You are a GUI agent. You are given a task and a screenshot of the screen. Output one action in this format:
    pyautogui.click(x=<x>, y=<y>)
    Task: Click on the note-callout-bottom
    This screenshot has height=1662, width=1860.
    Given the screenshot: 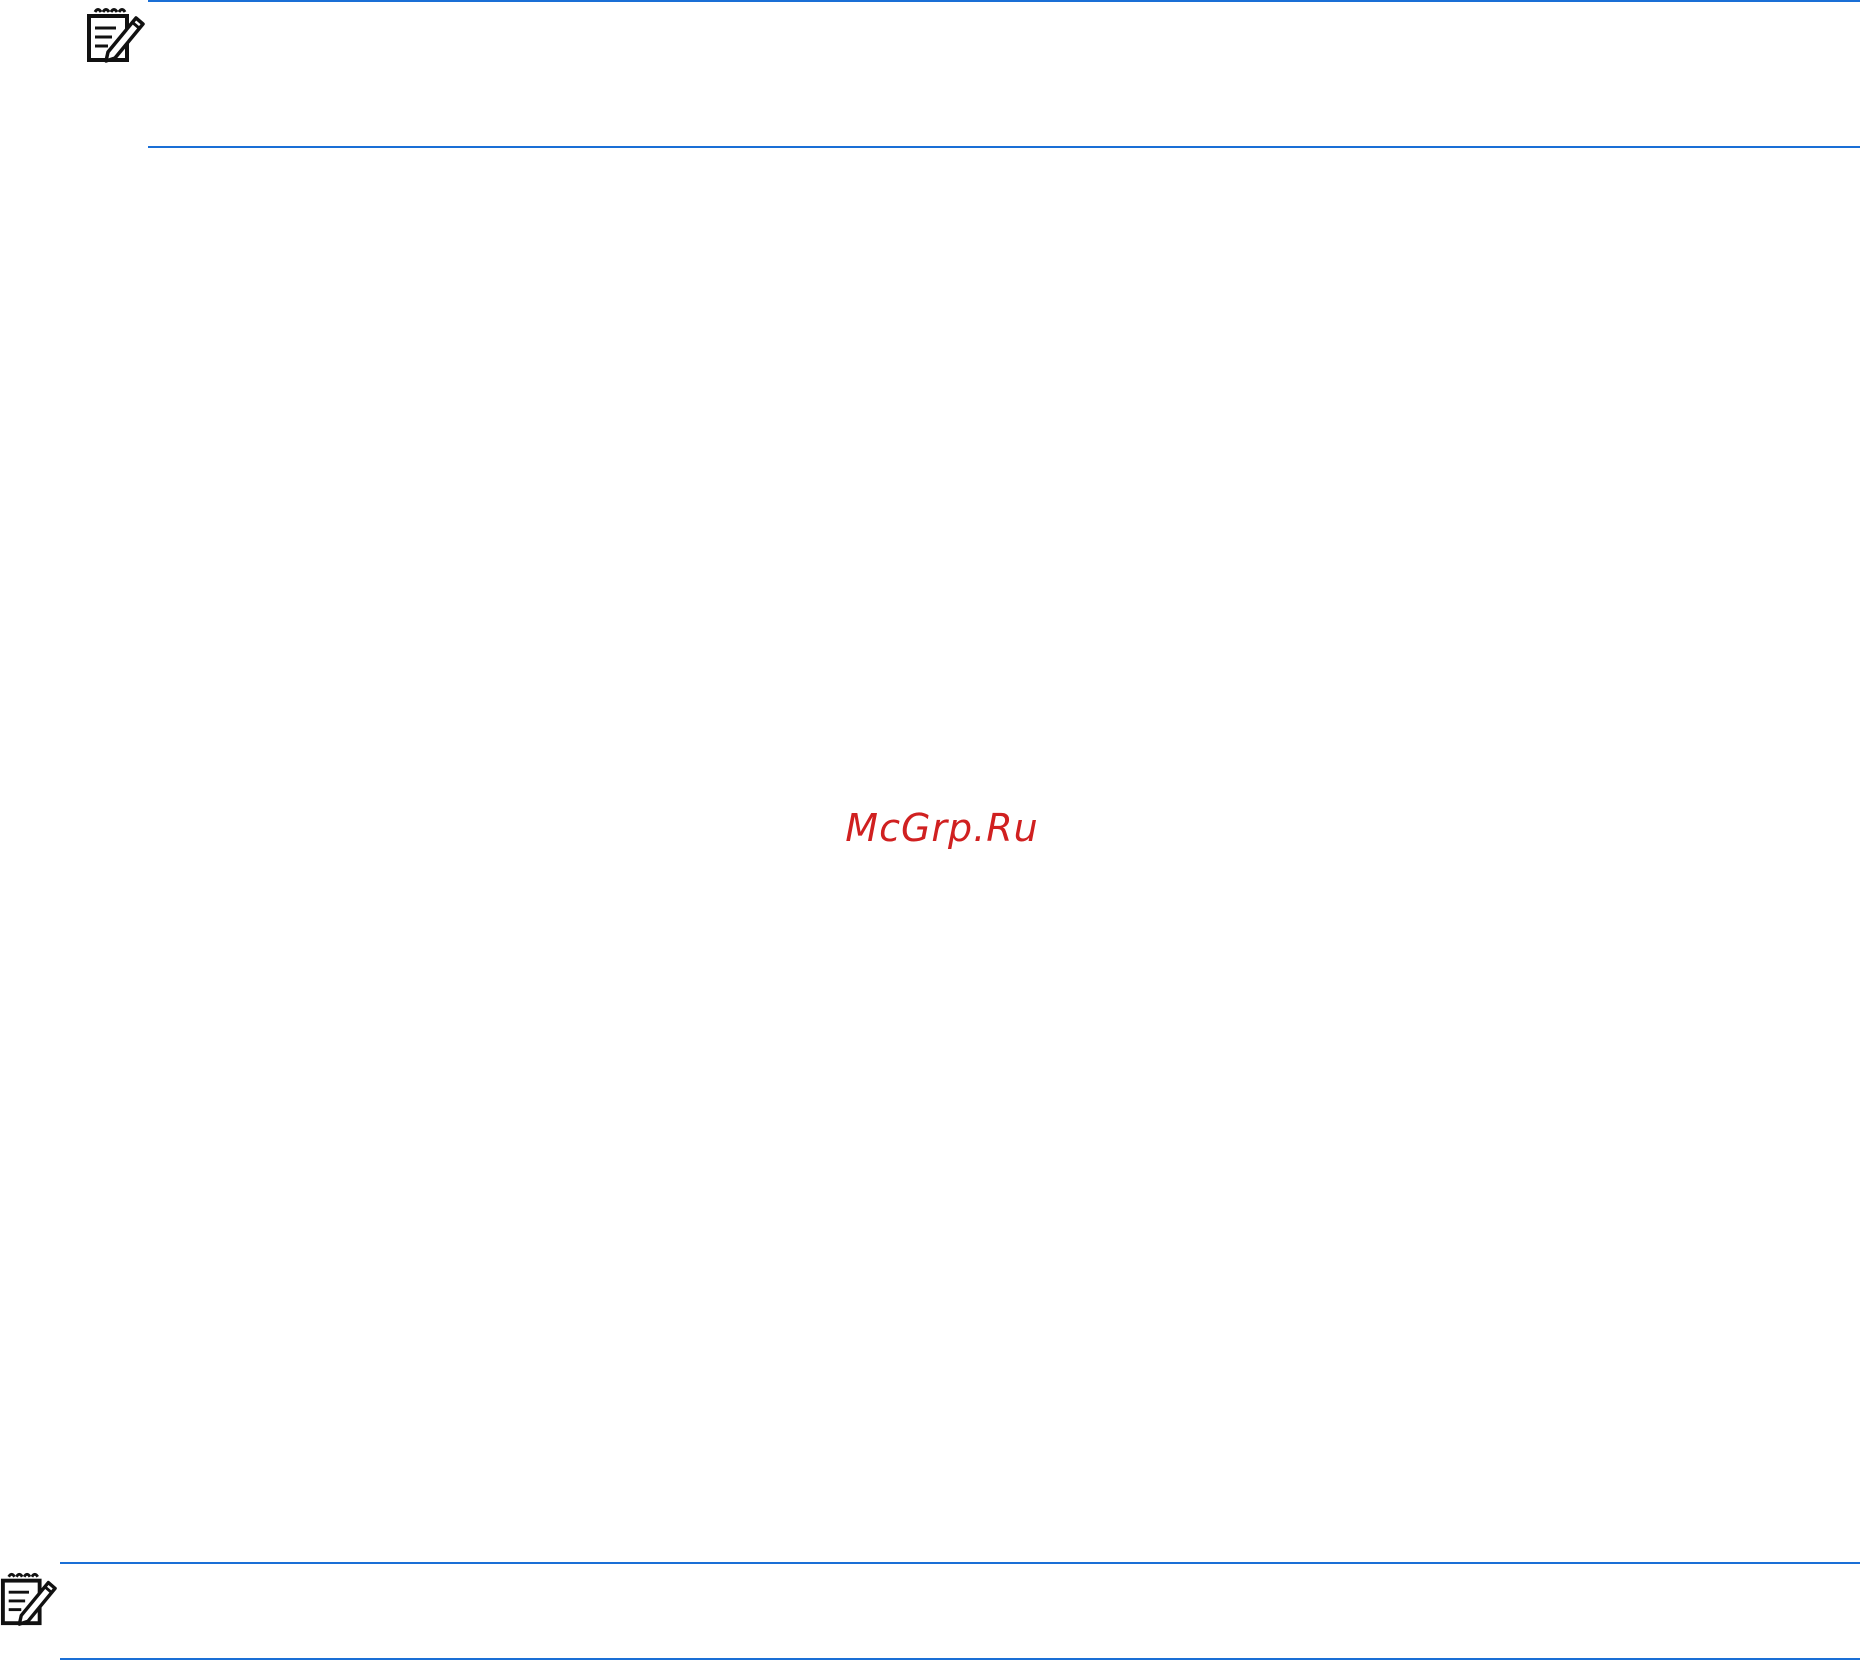 What is the action you would take?
    pyautogui.click(x=930, y=1611)
    